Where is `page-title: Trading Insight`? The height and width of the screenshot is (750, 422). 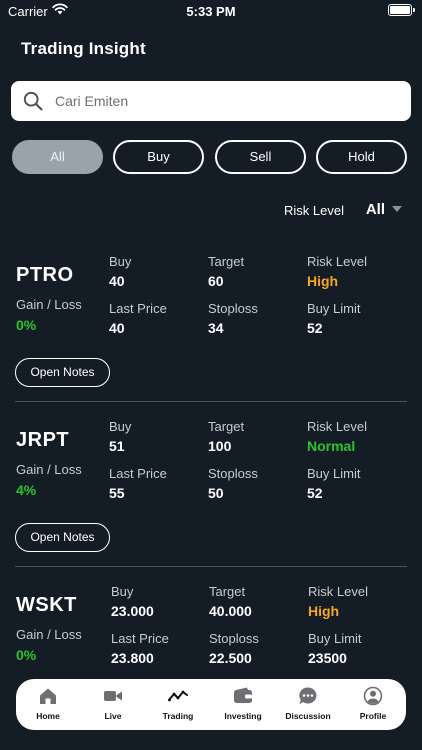
page-title: Trading Insight is located at coordinates (83, 48).